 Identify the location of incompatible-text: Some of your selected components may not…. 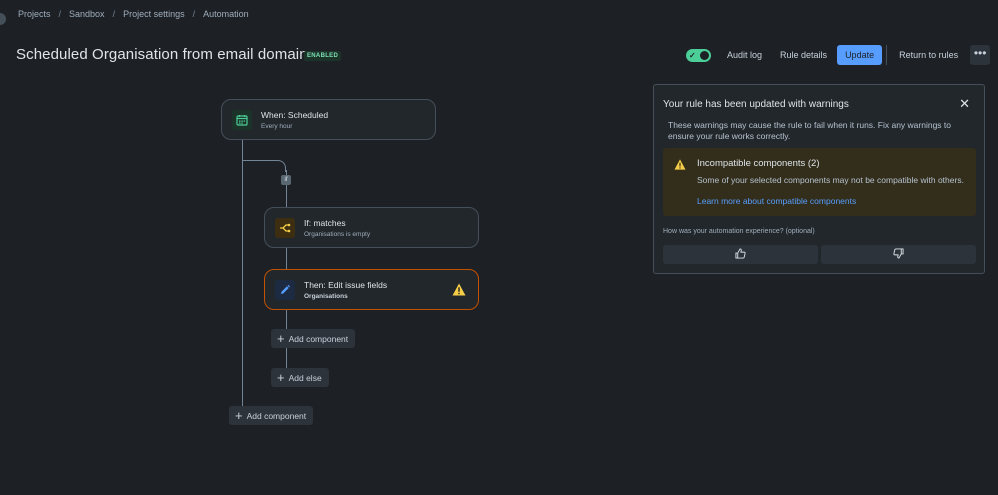
(830, 180).